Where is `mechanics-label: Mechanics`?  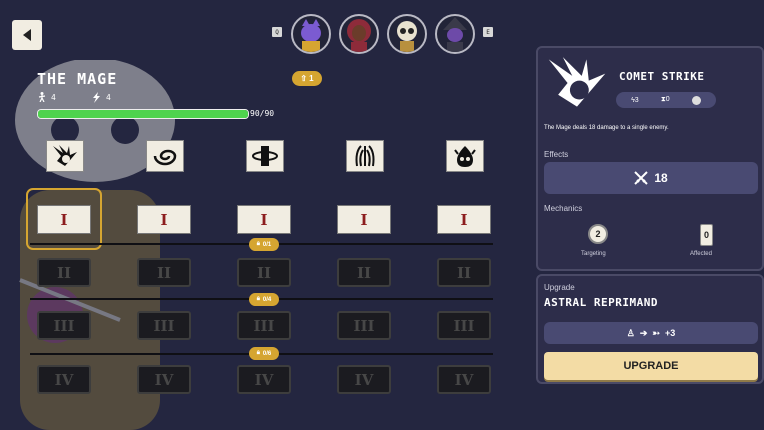 mechanics-label: Mechanics is located at coordinates (563, 208).